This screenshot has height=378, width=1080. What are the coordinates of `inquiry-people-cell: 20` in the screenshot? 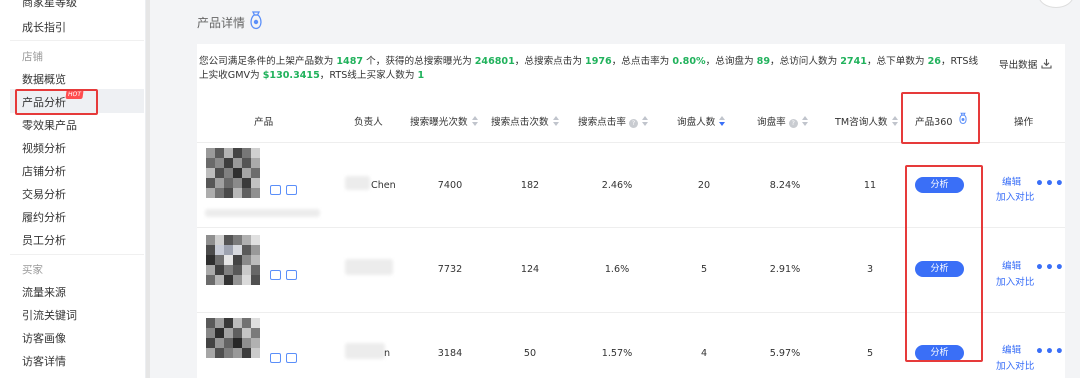 It's located at (704, 185).